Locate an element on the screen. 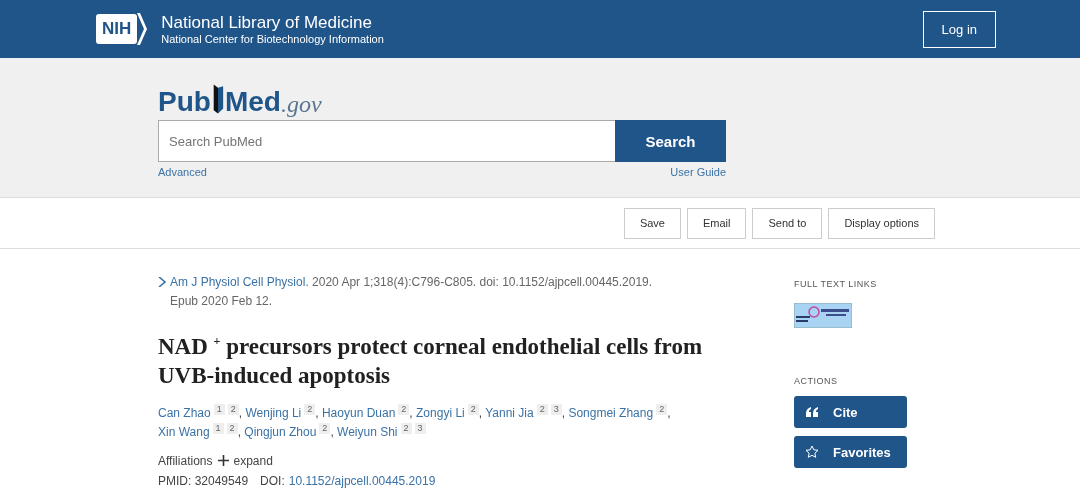 This screenshot has width=1080, height=501. logo-suffix: .gov is located at coordinates (301, 104).